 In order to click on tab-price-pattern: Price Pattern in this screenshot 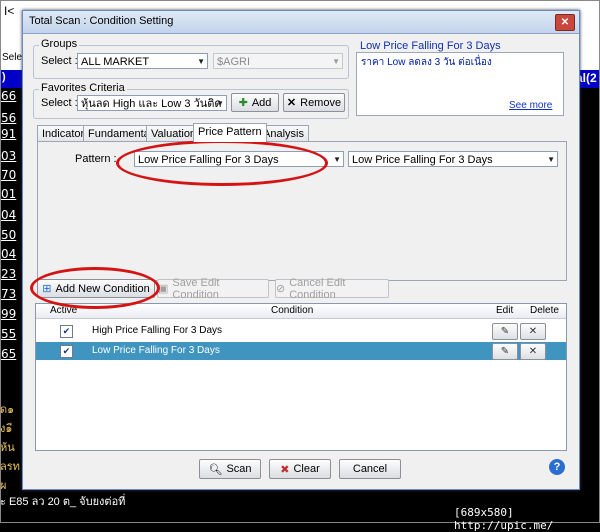, I will do `click(230, 132)`.